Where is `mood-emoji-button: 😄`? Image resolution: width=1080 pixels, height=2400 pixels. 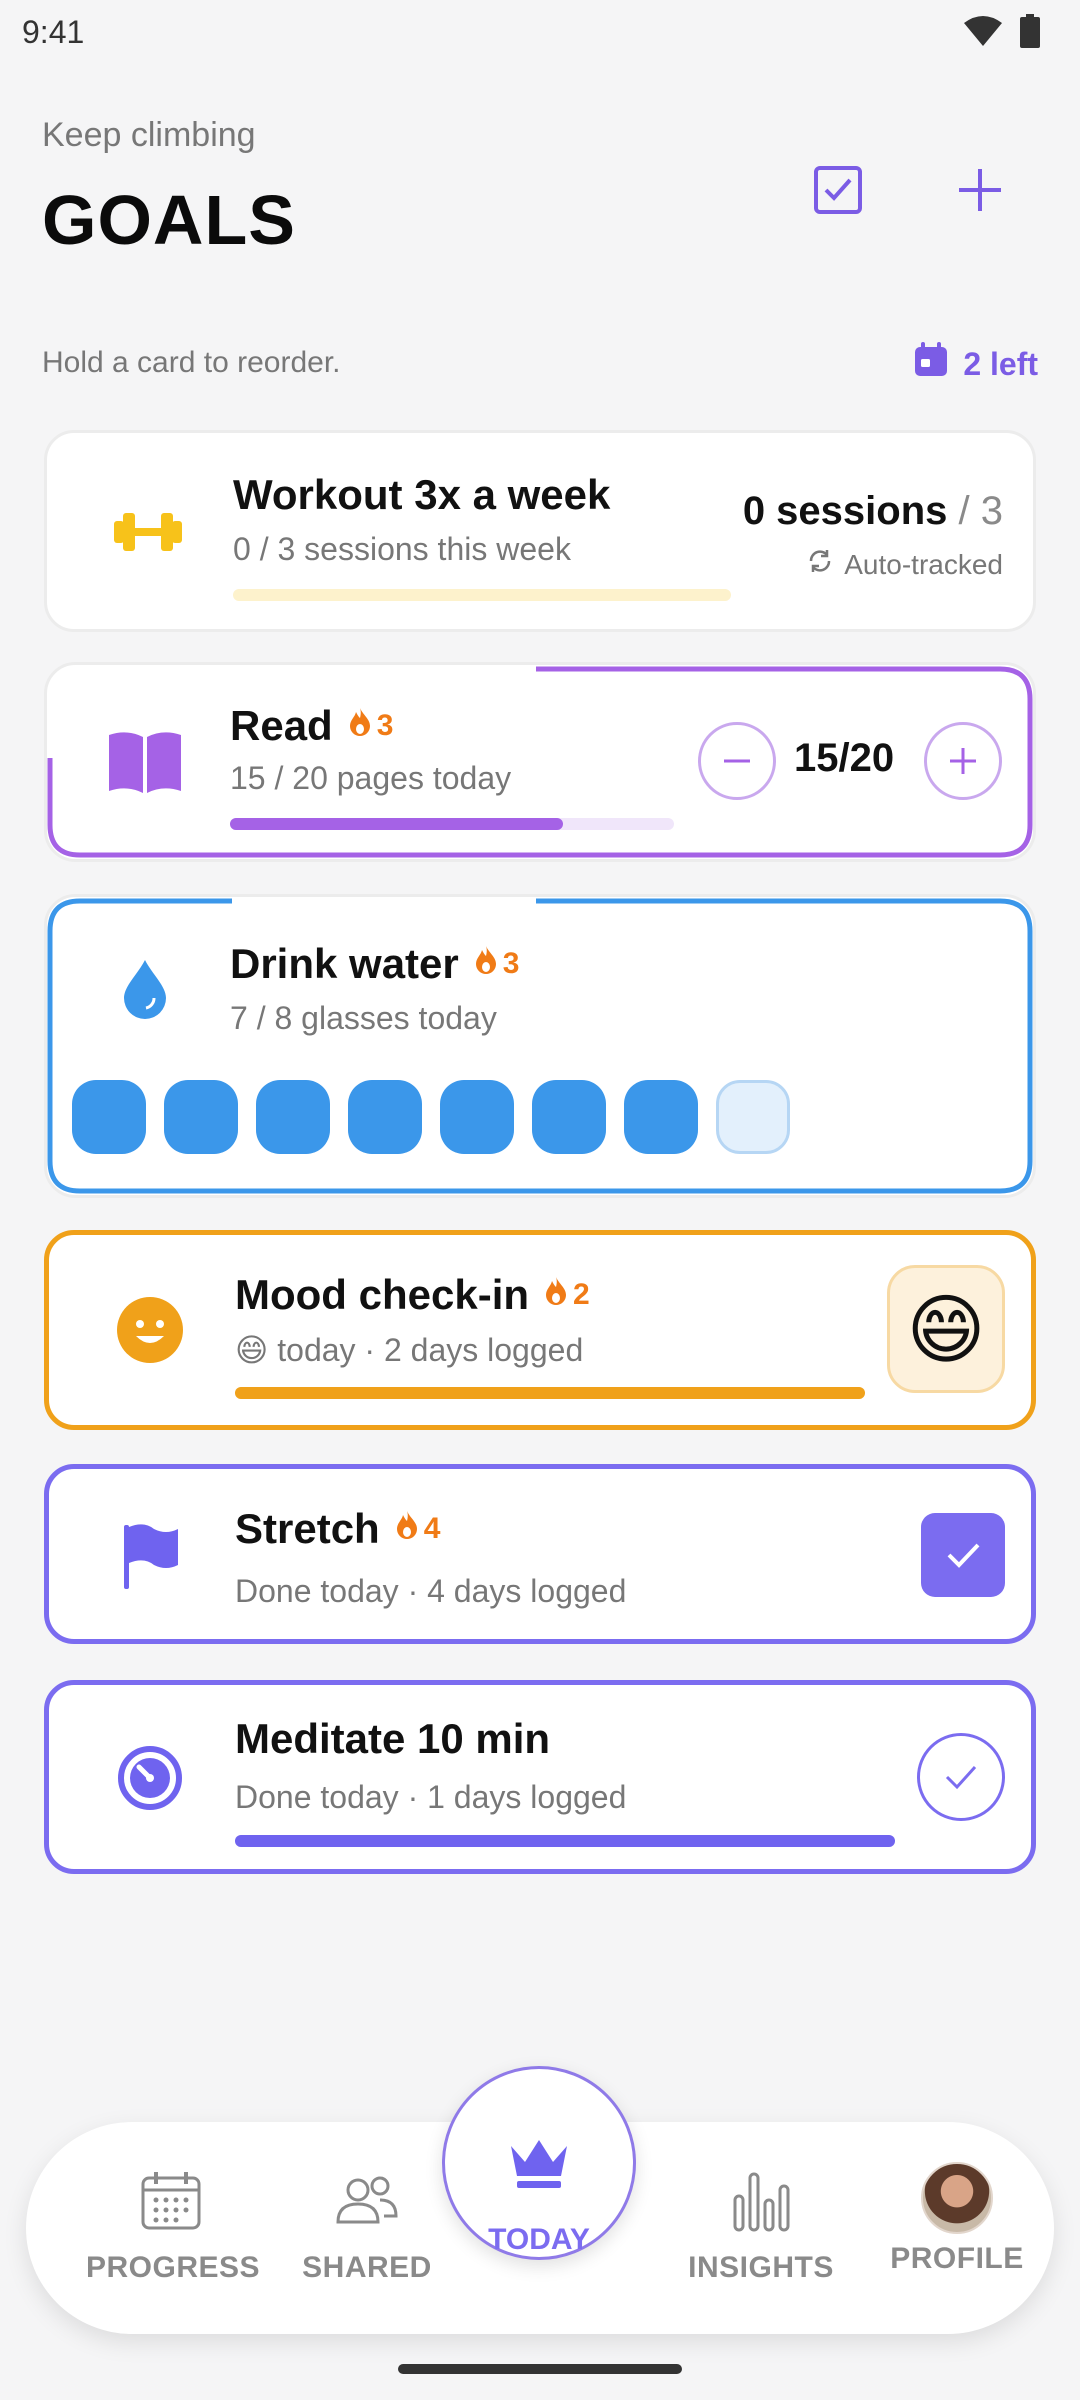 mood-emoji-button: 😄 is located at coordinates (946, 1329).